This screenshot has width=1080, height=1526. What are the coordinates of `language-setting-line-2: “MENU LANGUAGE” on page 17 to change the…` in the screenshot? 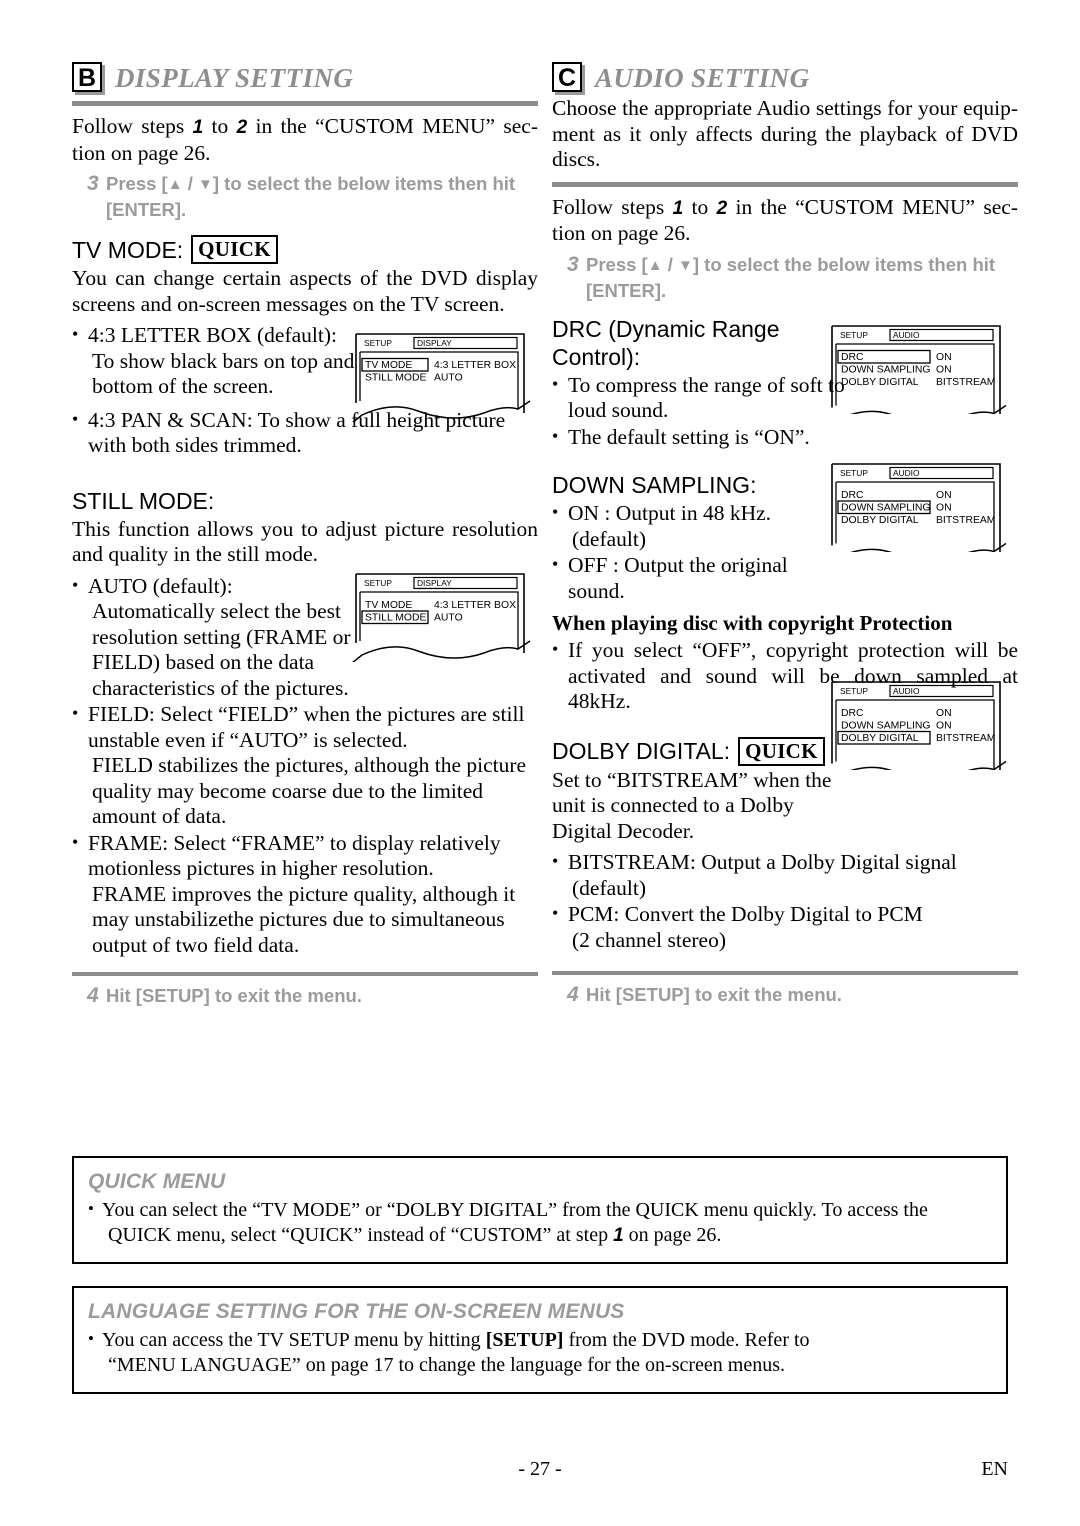 It's located at (447, 1365).